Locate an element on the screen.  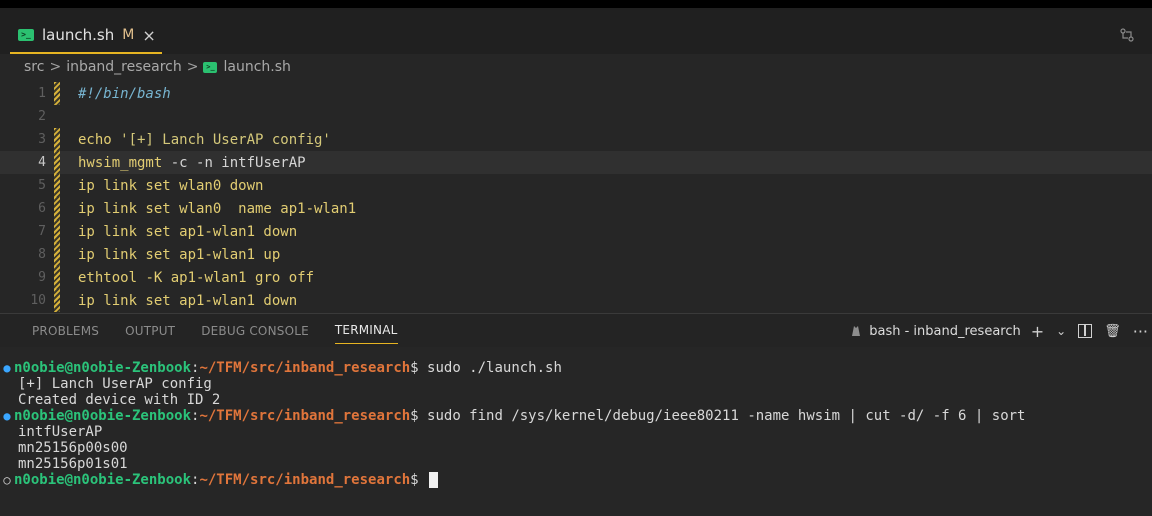
line-number: 1 is located at coordinates (42, 93).